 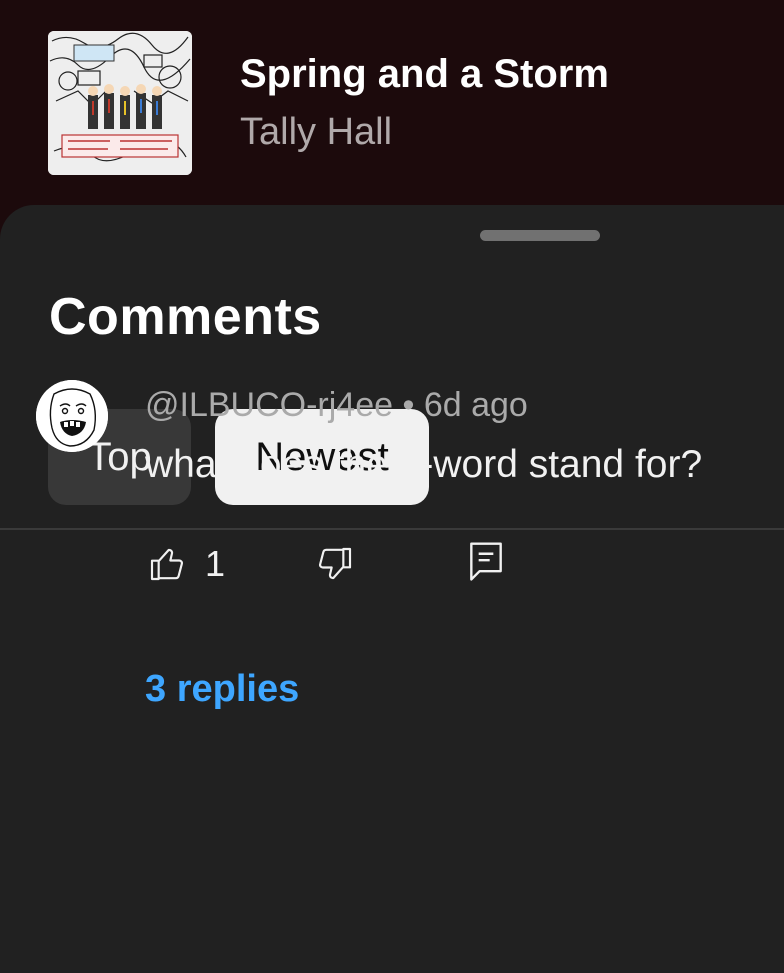 I want to click on thumbs-up-icon, so click(x=167, y=564).